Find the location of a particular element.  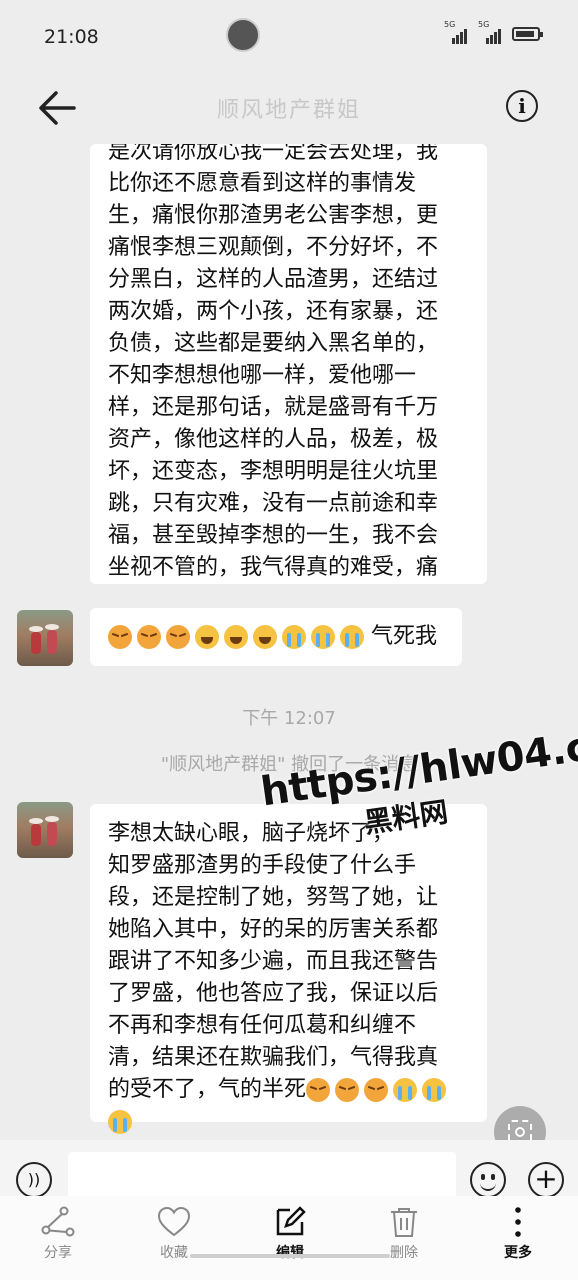

signal-tag-1: 5G is located at coordinates (450, 24).